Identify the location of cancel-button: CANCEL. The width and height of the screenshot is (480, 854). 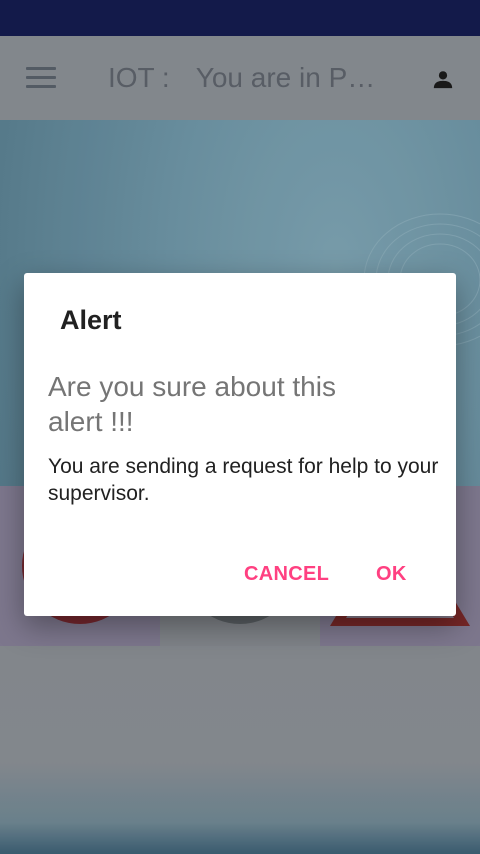
(286, 574).